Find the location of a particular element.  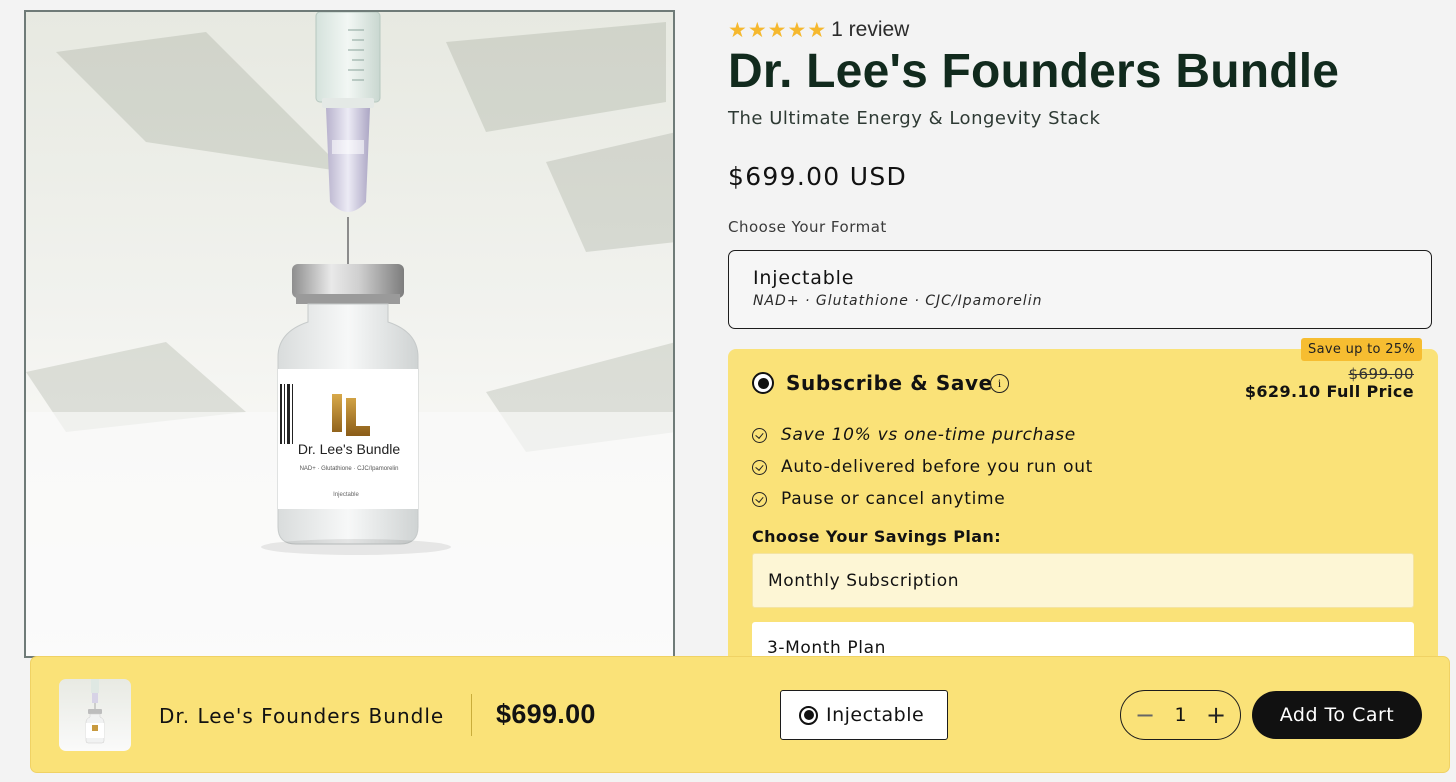

star-rating: ★ ★ ★ ★ ★ is located at coordinates (777, 30).